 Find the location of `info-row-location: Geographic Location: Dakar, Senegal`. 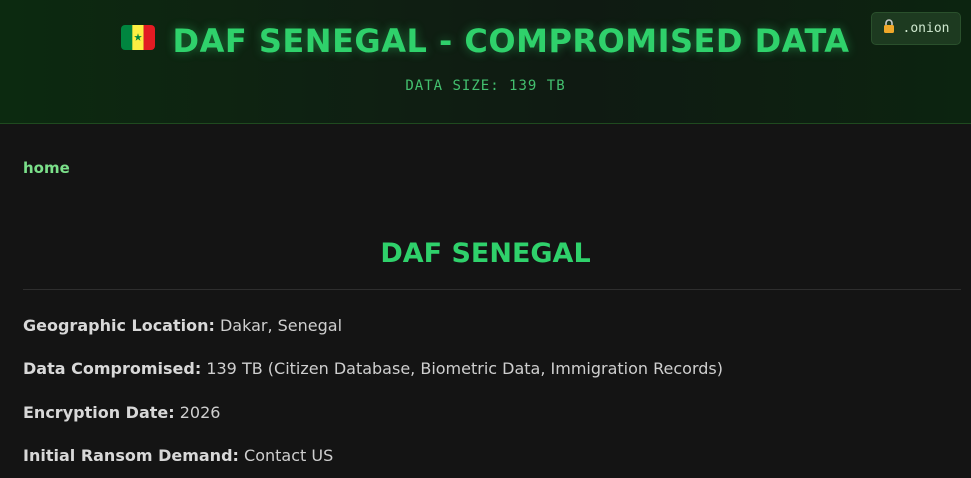

info-row-location: Geographic Location: Dakar, Senegal is located at coordinates (182, 325).